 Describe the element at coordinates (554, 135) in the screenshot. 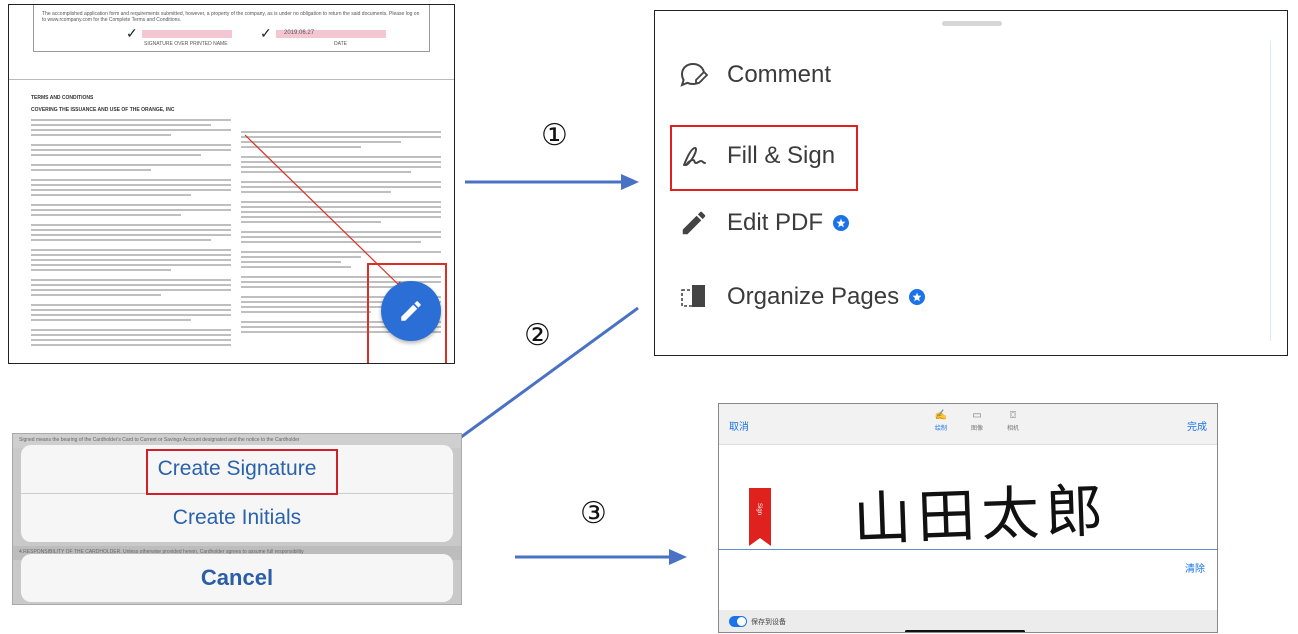

I see `step-1-label: ①` at that location.